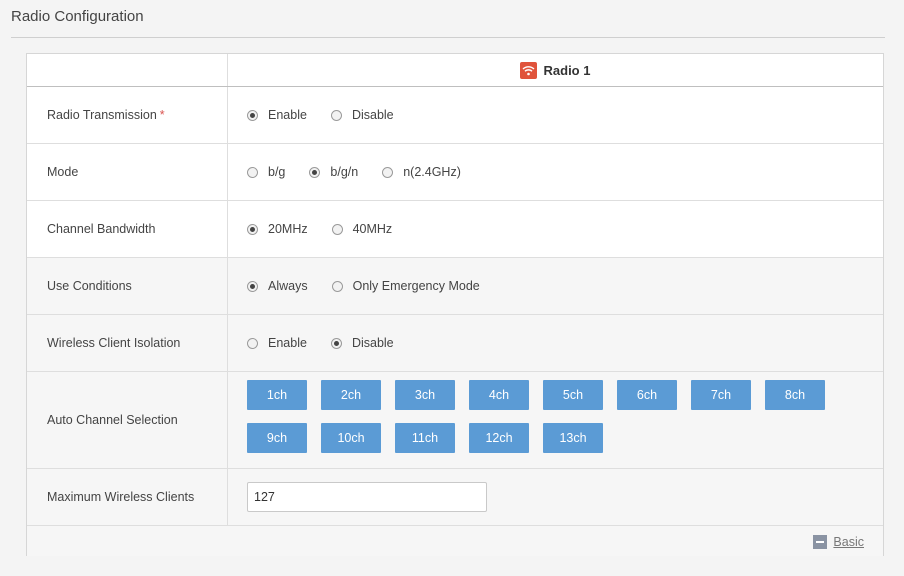 The image size is (904, 576). Describe the element at coordinates (277, 172) in the screenshot. I see `option-label: b/g` at that location.